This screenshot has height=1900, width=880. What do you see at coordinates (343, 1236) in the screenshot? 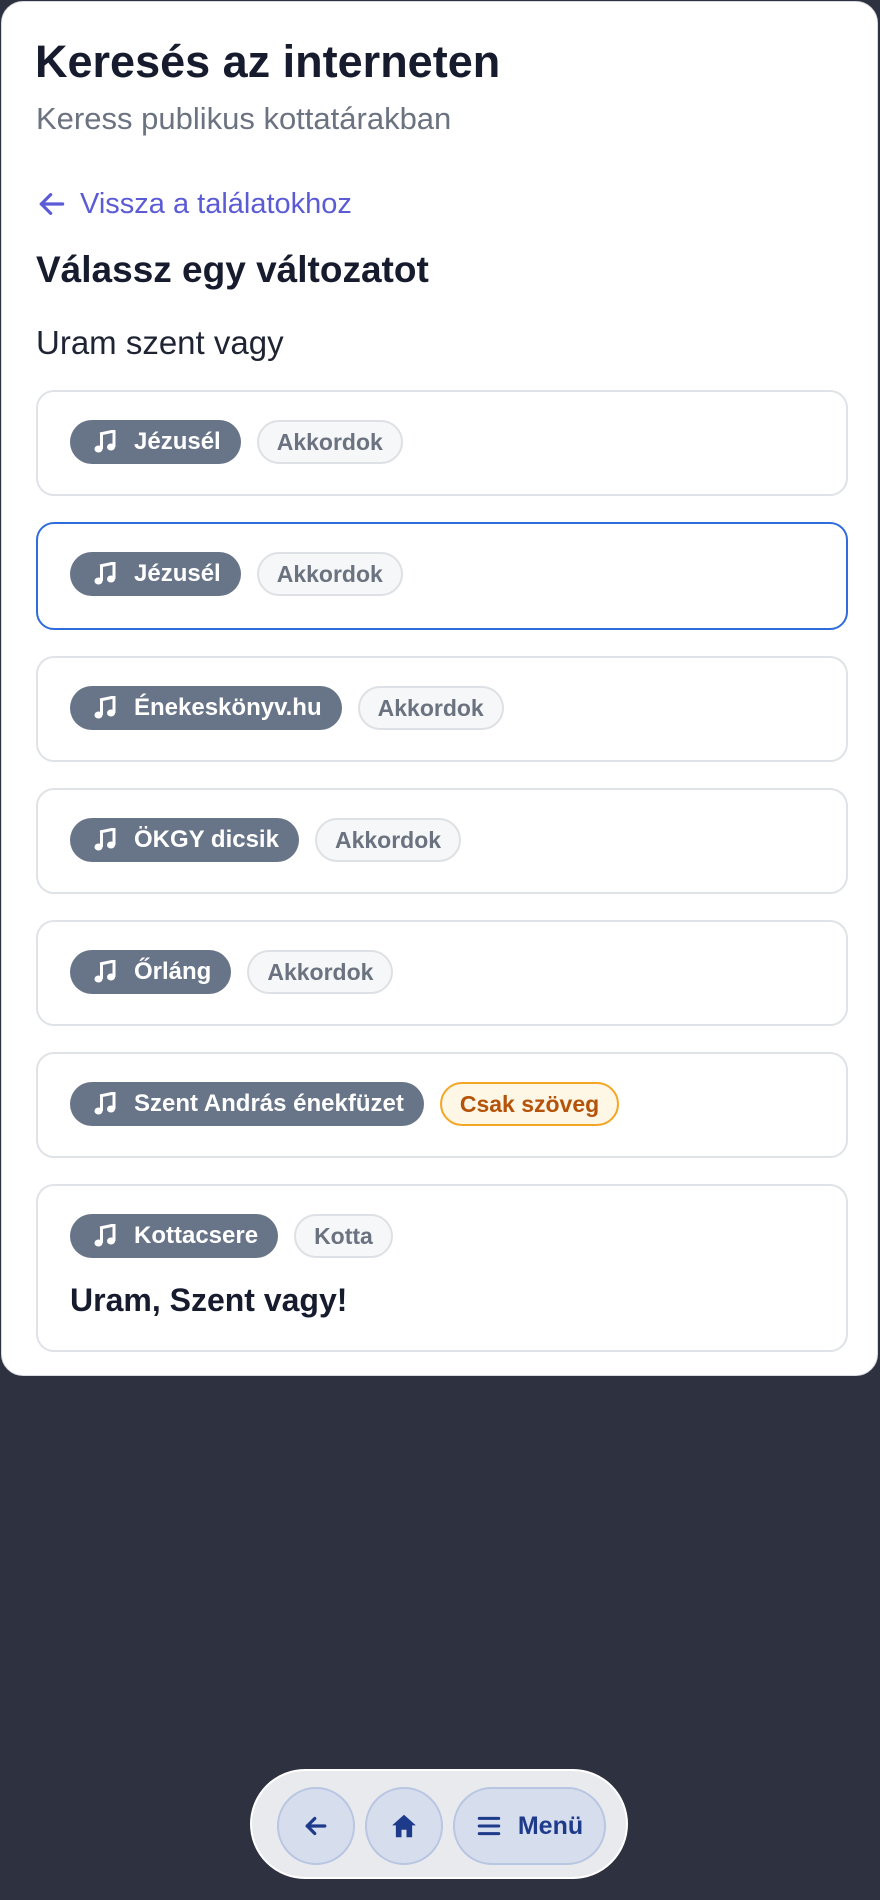
I see `type-badge: Kotta` at bounding box center [343, 1236].